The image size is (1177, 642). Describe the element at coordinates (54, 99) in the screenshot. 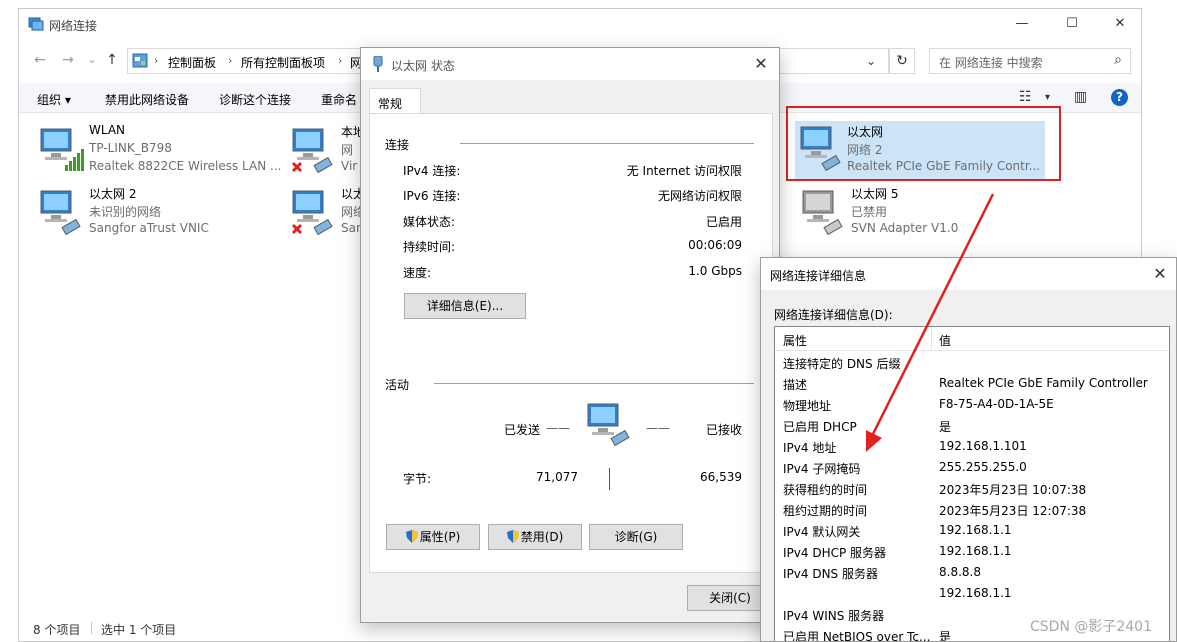

I see `organize-menu: 组织 ▾` at that location.